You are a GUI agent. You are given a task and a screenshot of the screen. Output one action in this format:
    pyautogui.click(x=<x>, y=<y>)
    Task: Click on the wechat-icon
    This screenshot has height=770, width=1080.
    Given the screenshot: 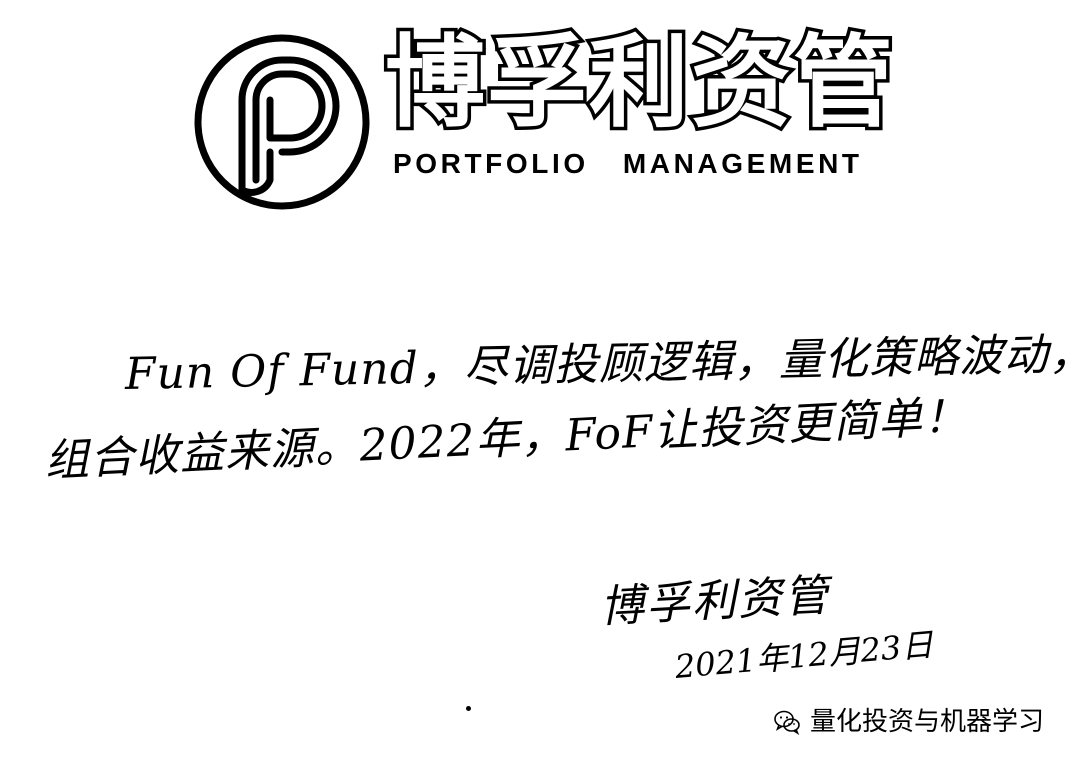 What is the action you would take?
    pyautogui.click(x=787, y=722)
    